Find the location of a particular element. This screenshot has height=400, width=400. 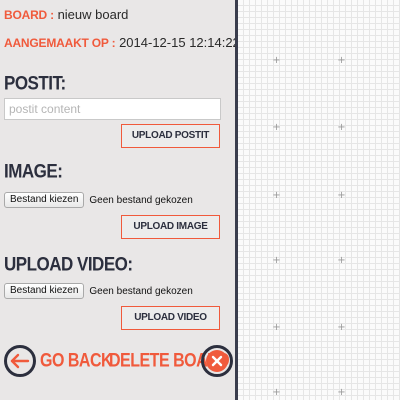

created-at-value: 2014-12-15 12:14:22 is located at coordinates (177, 42).